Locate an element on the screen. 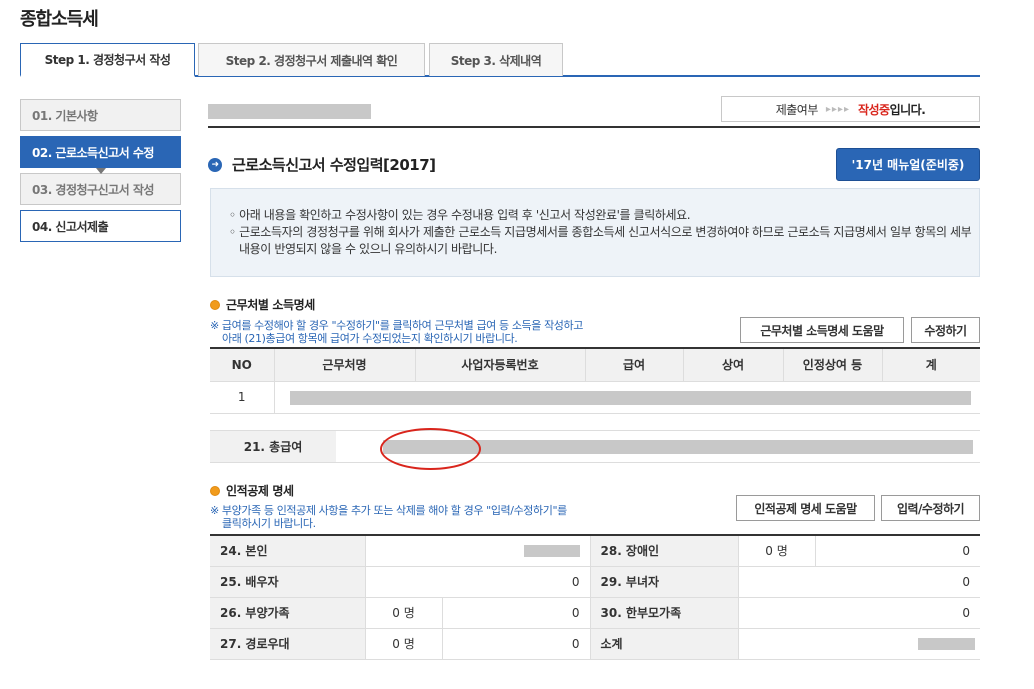 This screenshot has width=1034, height=689. step-submit: 04. 신고서제출 is located at coordinates (100, 226).